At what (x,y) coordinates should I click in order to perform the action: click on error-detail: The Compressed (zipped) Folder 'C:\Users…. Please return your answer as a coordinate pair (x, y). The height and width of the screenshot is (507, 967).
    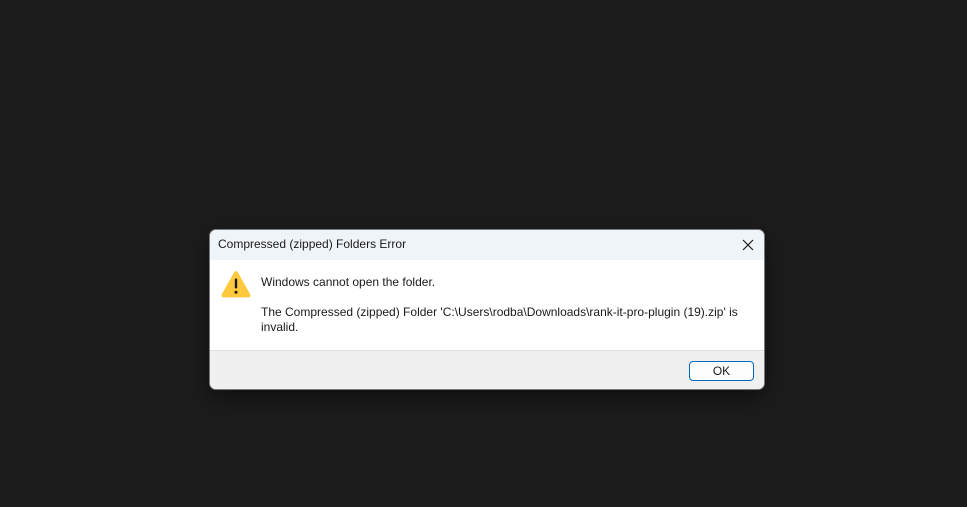
    Looking at the image, I should click on (499, 319).